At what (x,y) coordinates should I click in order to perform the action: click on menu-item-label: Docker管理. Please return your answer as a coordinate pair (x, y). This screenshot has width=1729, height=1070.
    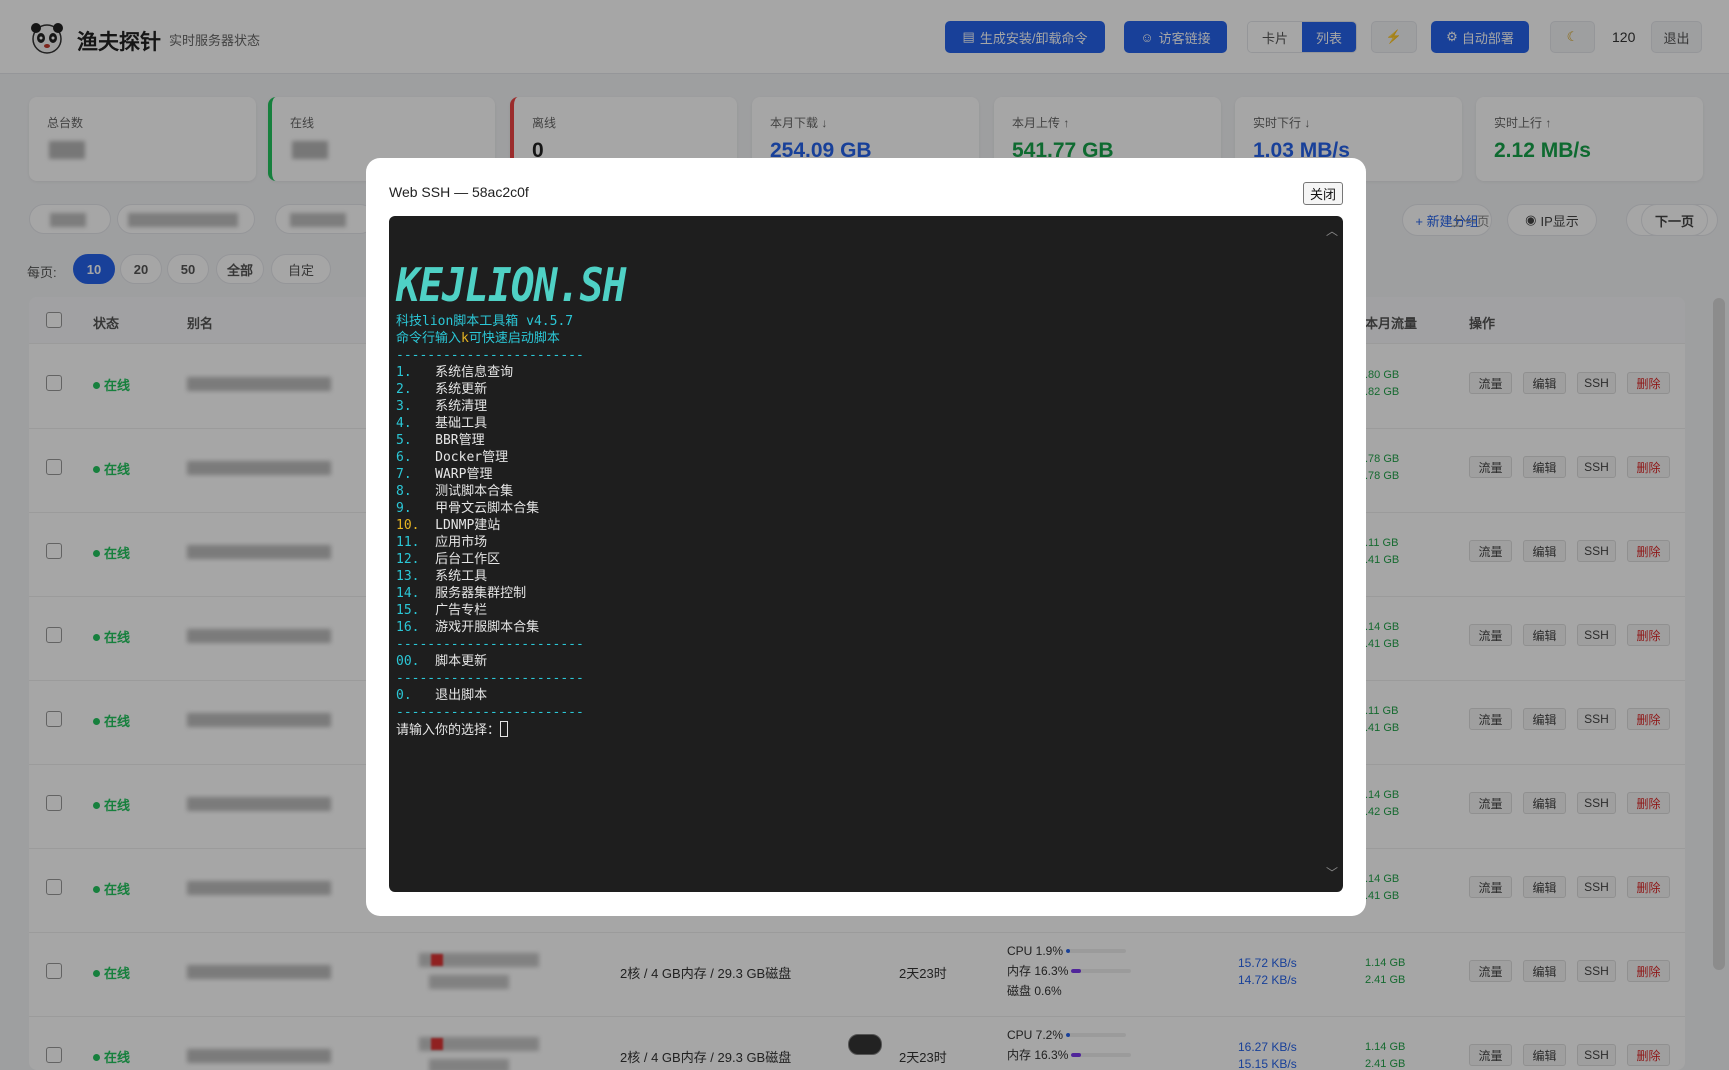
    Looking at the image, I should click on (472, 457).